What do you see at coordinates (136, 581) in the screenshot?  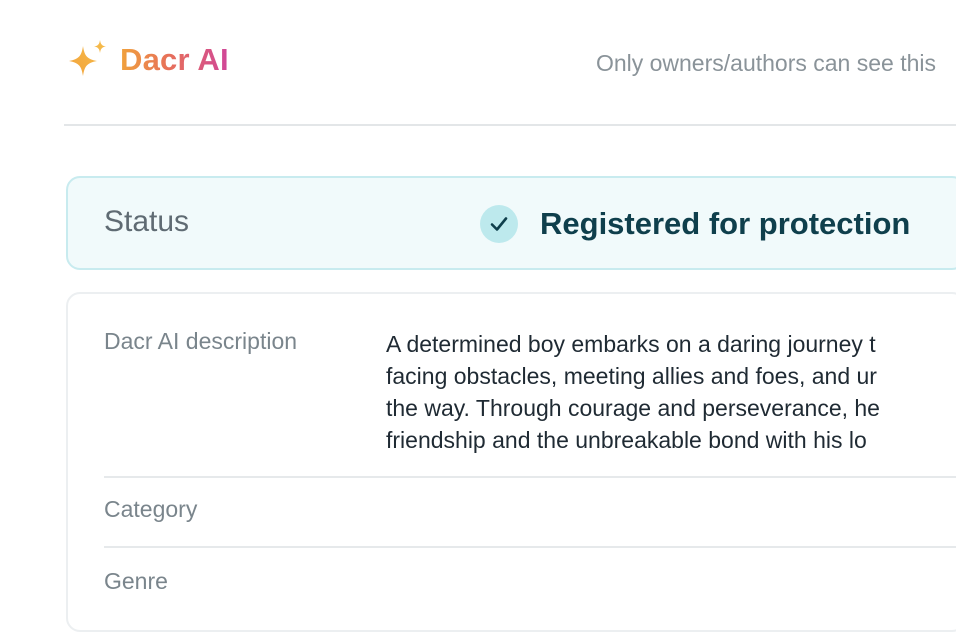 I see `genre-label: Genre` at bounding box center [136, 581].